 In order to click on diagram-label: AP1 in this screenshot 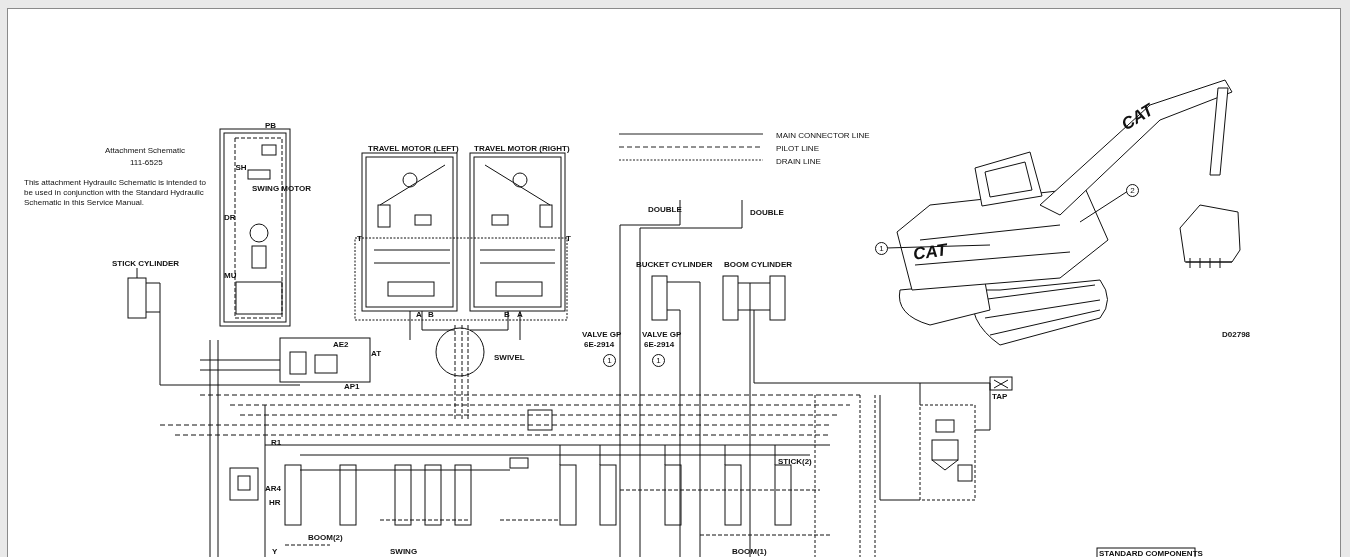, I will do `click(352, 386)`.